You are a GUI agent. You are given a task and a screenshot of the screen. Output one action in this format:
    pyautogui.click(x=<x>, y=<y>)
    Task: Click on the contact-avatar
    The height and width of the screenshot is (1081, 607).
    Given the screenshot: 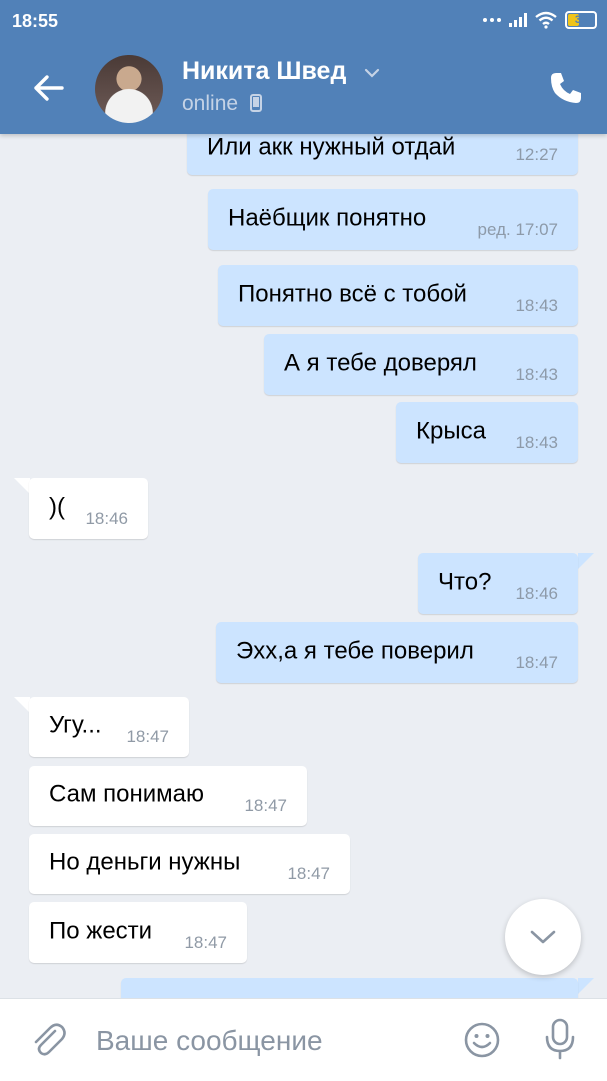 What is the action you would take?
    pyautogui.click(x=129, y=89)
    